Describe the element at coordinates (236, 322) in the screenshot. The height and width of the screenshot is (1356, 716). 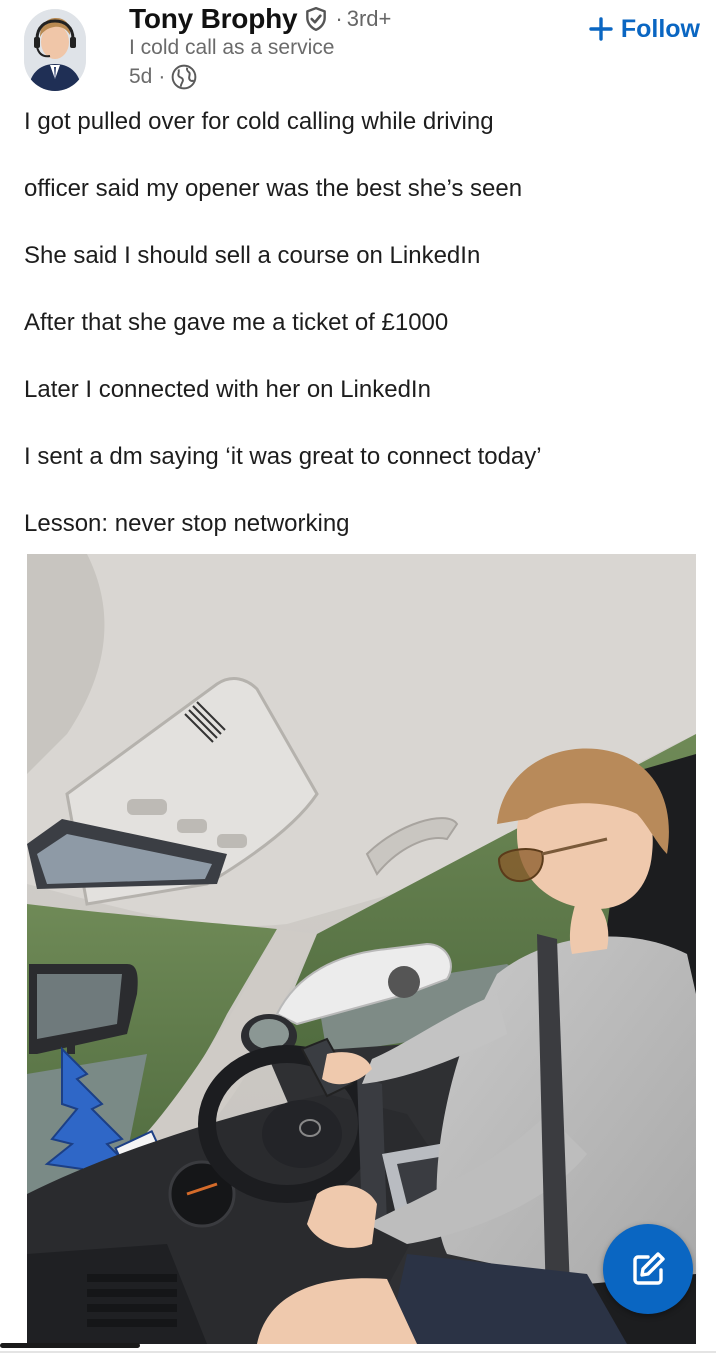
I see `post-line: After that she gave me a ticket of £1000` at that location.